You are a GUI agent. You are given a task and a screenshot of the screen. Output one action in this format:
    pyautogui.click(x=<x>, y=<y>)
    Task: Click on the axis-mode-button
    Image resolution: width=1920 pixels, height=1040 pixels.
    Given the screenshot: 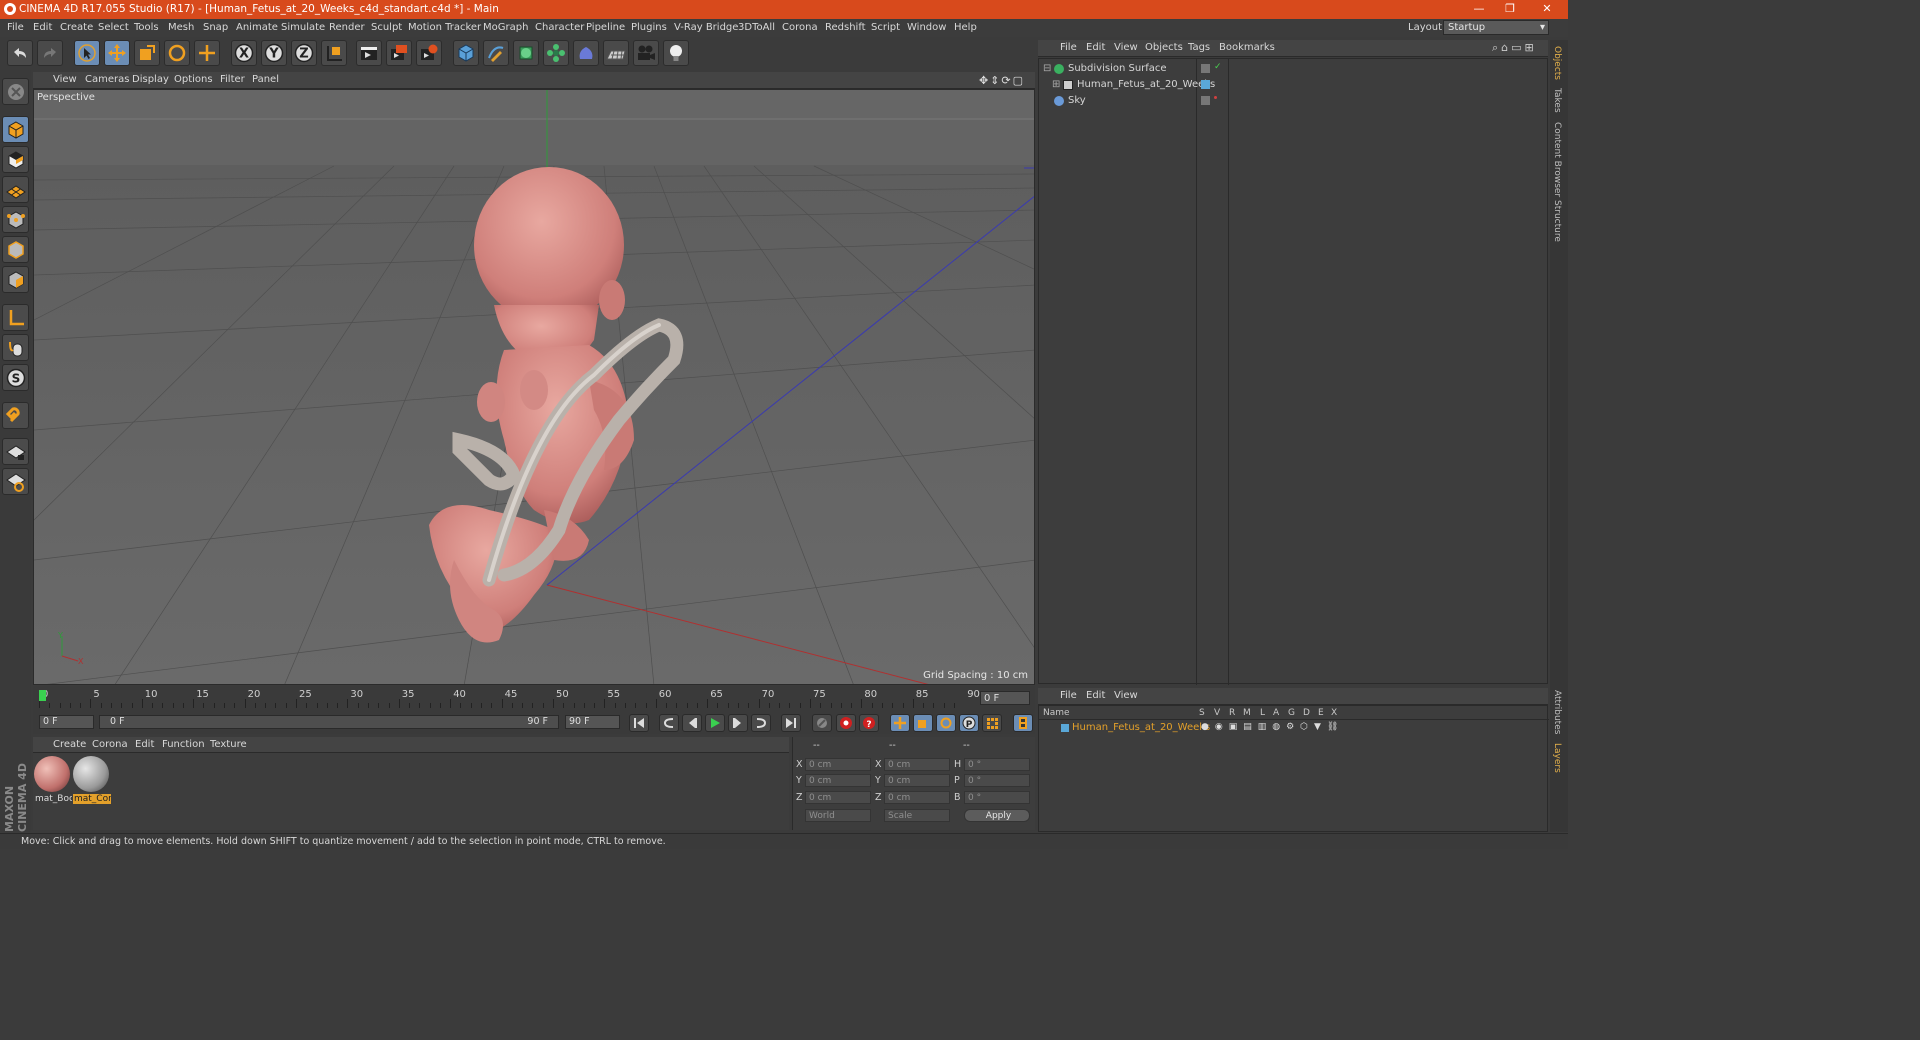 What is the action you would take?
    pyautogui.click(x=15, y=317)
    